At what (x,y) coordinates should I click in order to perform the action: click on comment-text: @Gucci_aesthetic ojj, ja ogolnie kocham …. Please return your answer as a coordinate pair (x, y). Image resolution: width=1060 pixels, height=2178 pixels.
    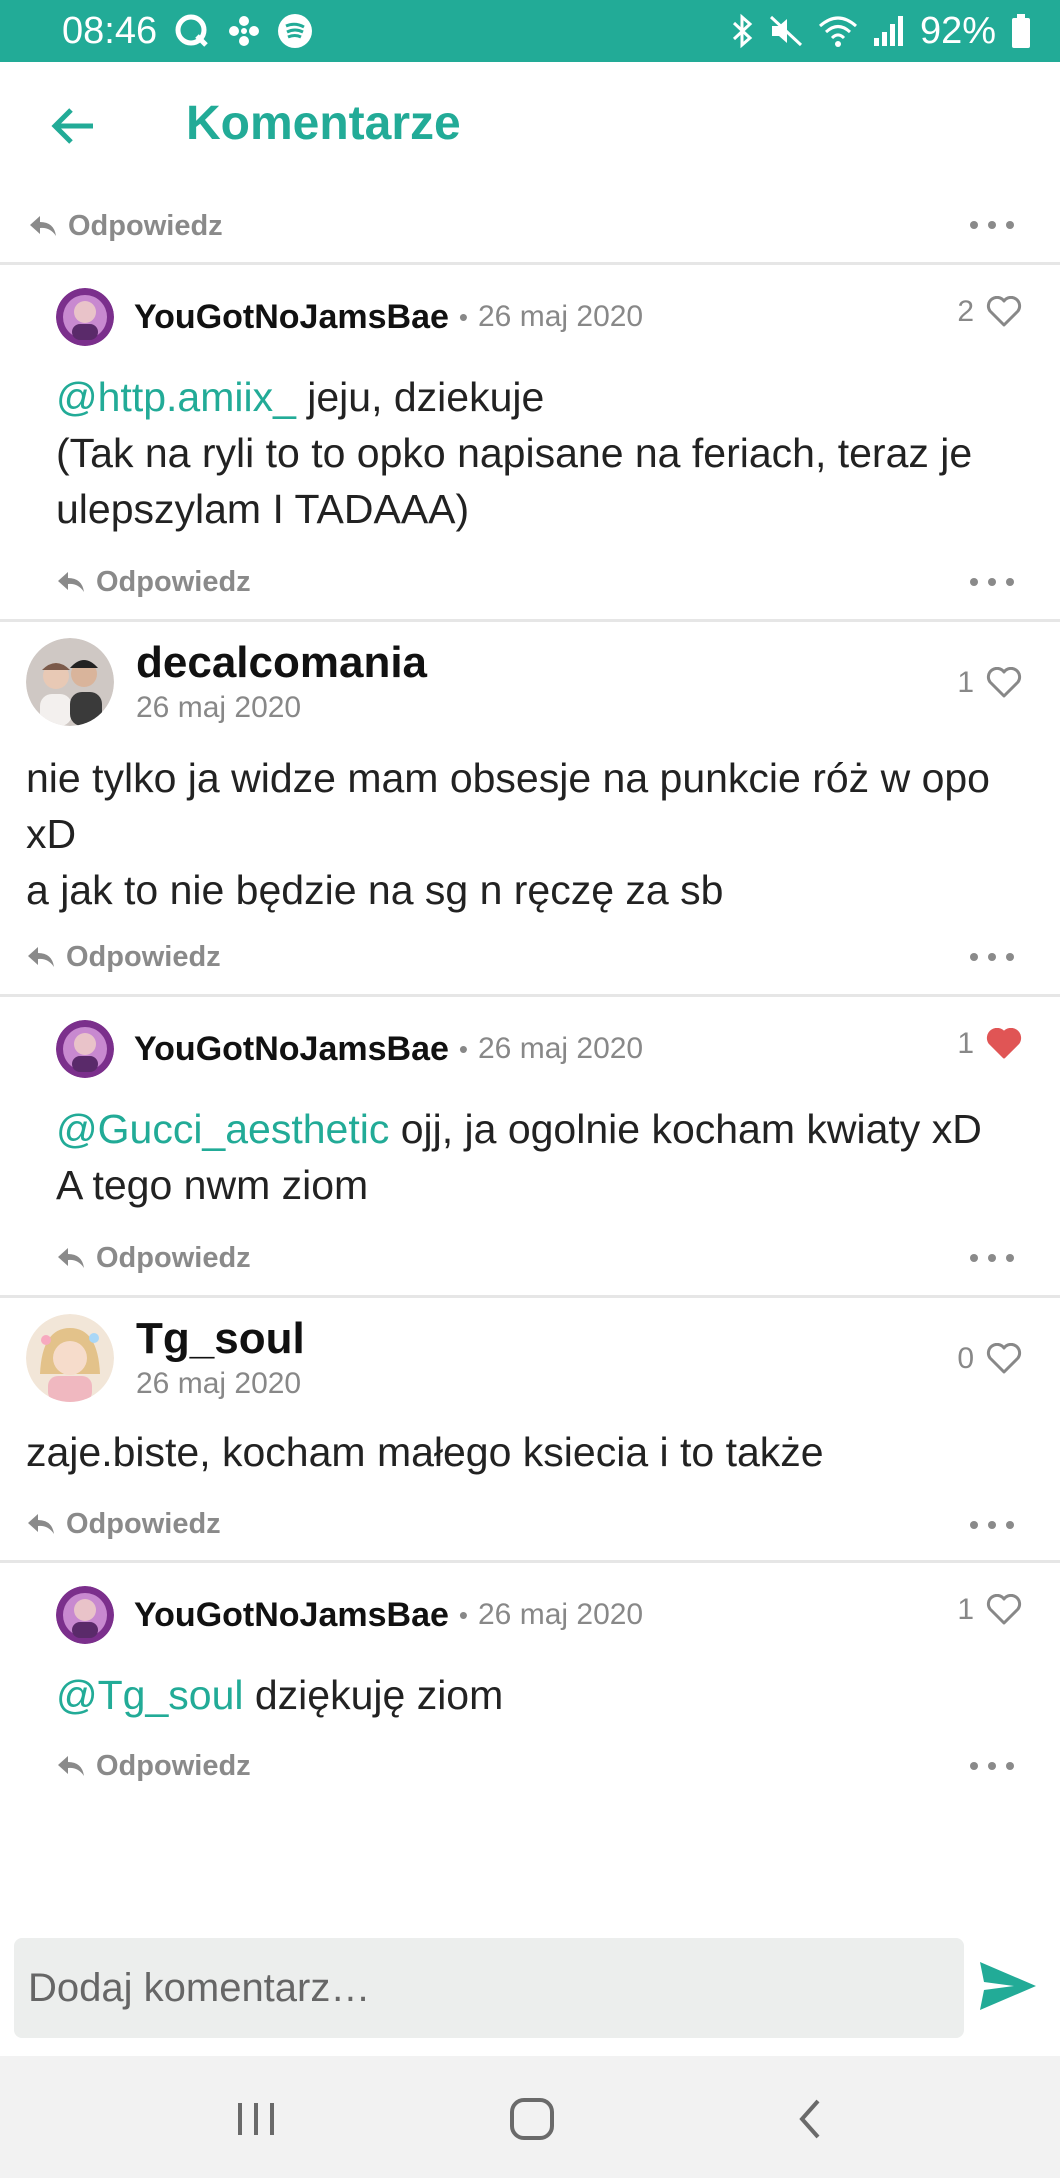
    Looking at the image, I should click on (519, 1157).